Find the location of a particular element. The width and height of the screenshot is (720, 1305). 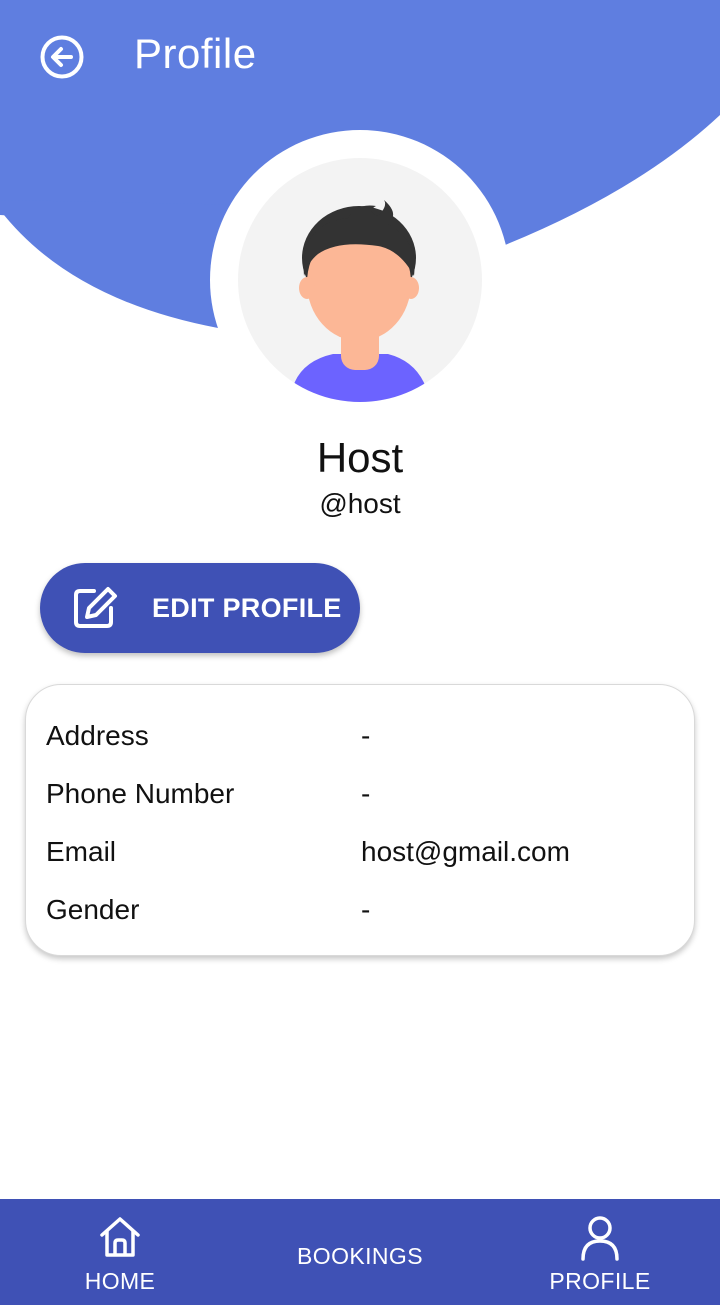

nav-label-bookings: BOOKINGS is located at coordinates (360, 1256).